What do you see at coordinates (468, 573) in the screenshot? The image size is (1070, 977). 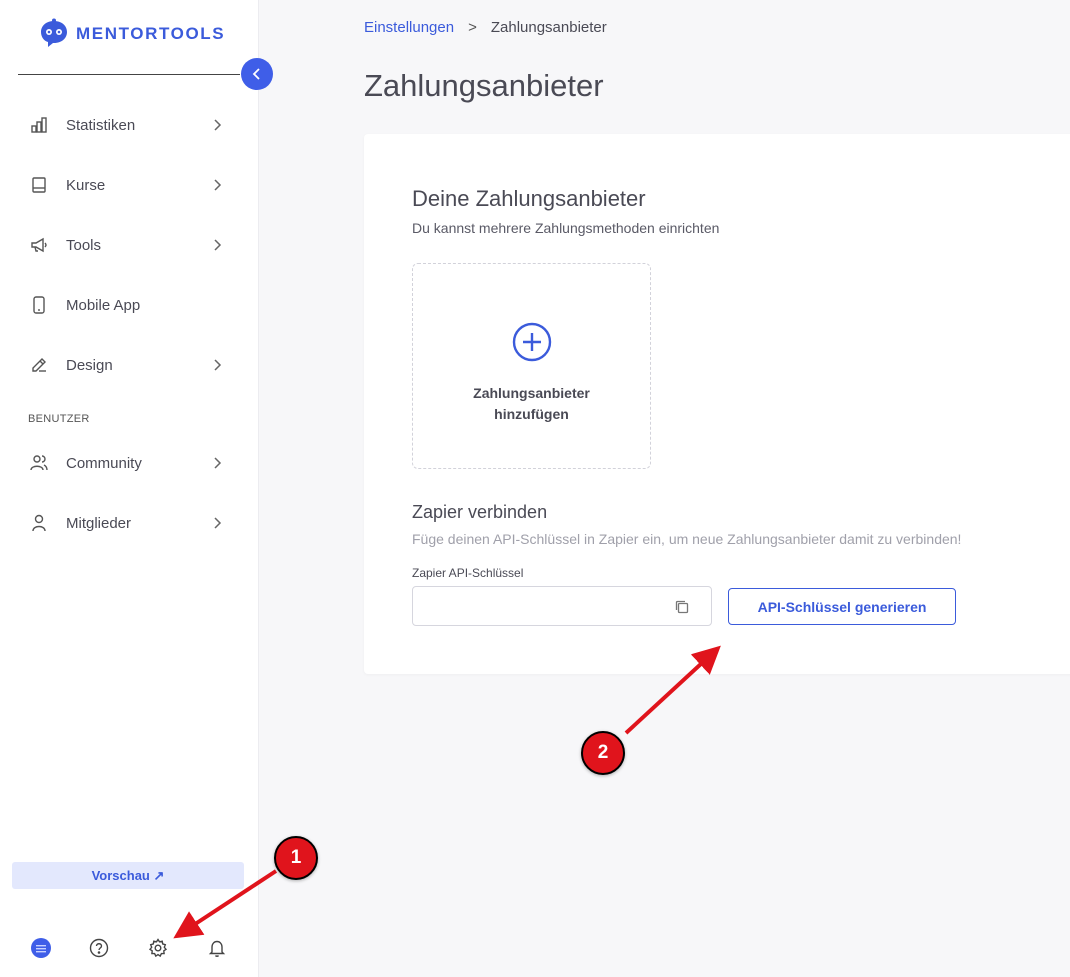 I see `api-key-field-label: Zapier API-Schlüssel` at bounding box center [468, 573].